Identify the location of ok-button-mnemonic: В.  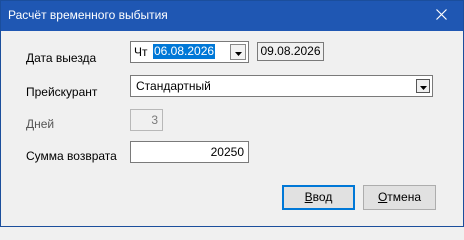
(308, 197).